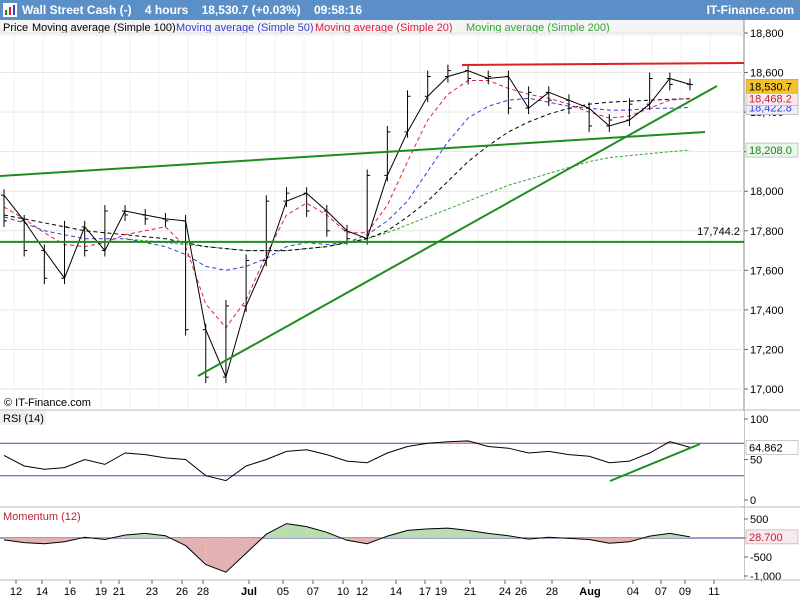  Describe the element at coordinates (756, 461) in the screenshot. I see `rsi-tick-label: 50` at that location.